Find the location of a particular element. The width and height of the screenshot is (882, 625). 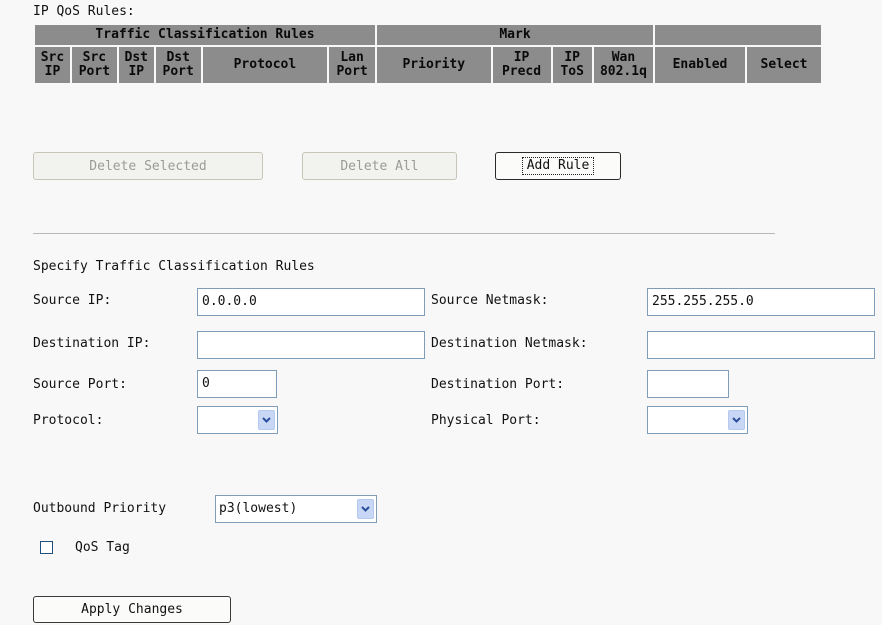

column-header-enabled: Enabled is located at coordinates (700, 65).